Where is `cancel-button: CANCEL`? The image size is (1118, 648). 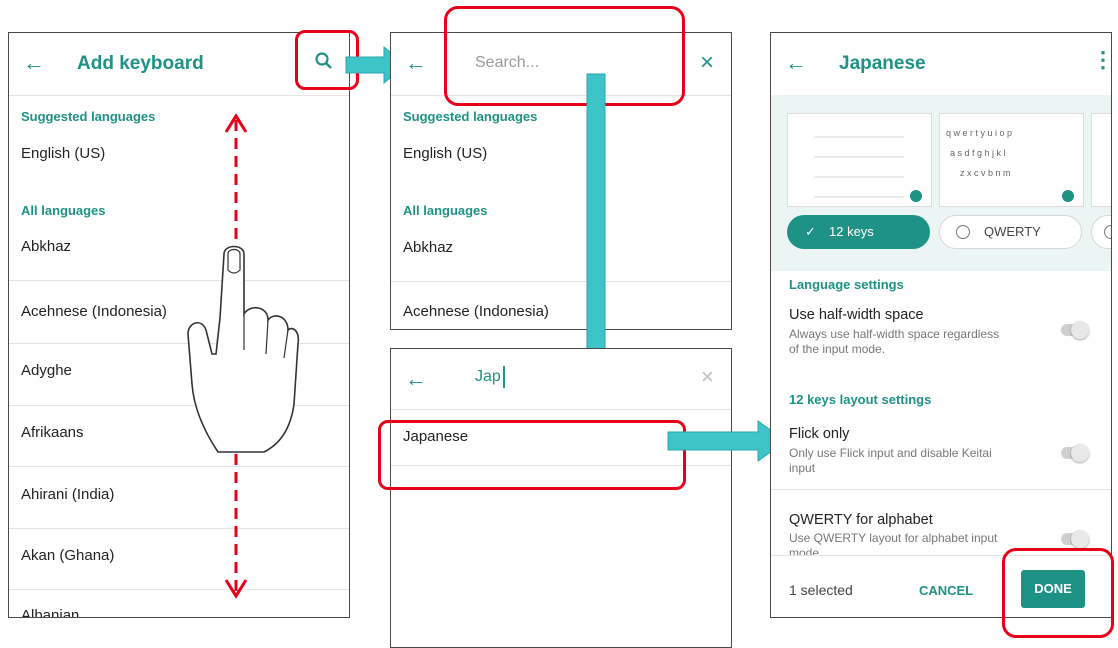
cancel-button: CANCEL is located at coordinates (946, 590).